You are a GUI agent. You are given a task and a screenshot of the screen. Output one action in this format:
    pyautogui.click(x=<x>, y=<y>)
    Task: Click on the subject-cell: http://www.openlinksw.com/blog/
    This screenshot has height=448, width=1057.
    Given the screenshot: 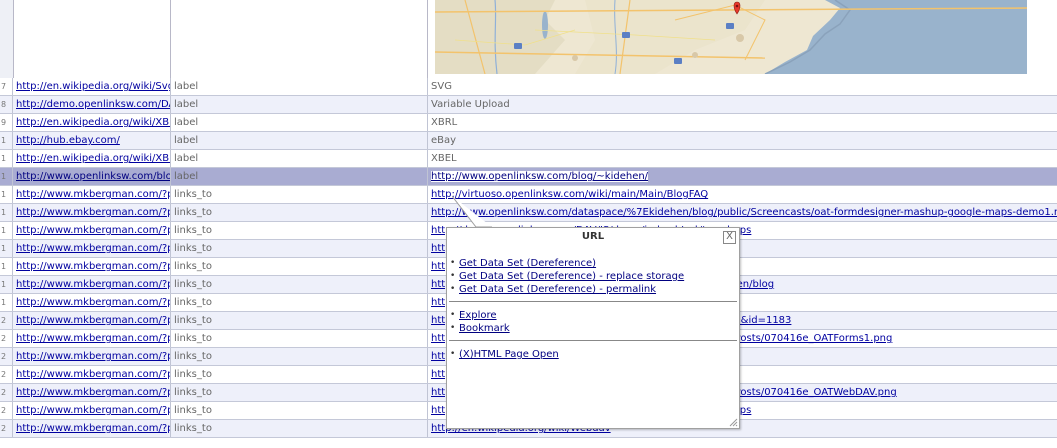 What is the action you would take?
    pyautogui.click(x=92, y=176)
    